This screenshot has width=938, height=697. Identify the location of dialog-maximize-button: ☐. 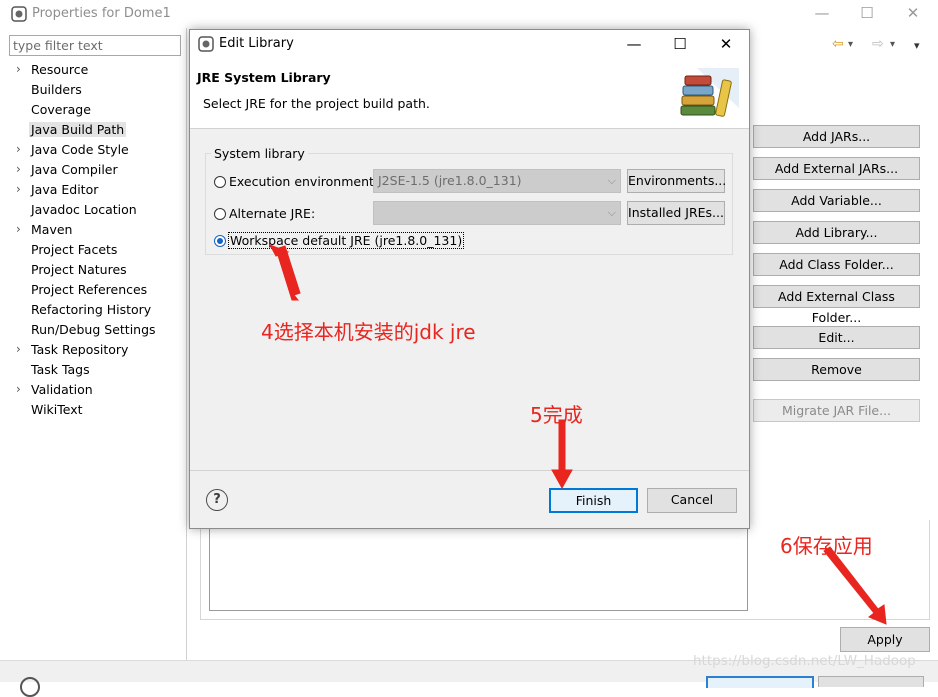
(680, 44).